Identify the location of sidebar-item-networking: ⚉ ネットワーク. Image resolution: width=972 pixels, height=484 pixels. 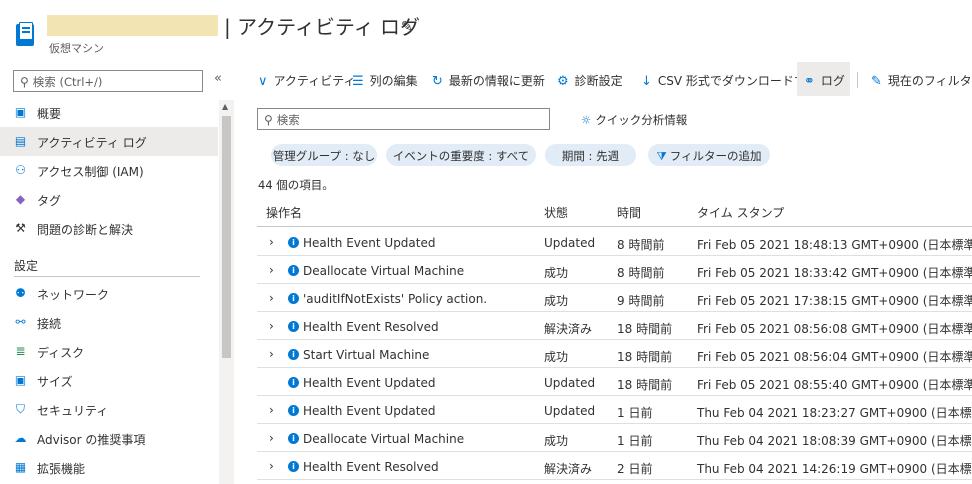
(109, 293).